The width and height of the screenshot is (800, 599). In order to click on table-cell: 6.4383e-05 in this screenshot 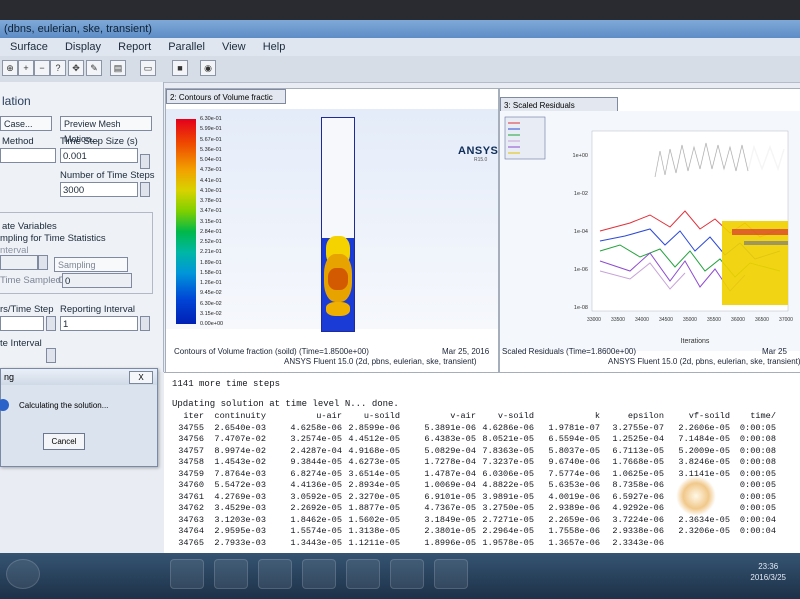, I will do `click(450, 439)`.